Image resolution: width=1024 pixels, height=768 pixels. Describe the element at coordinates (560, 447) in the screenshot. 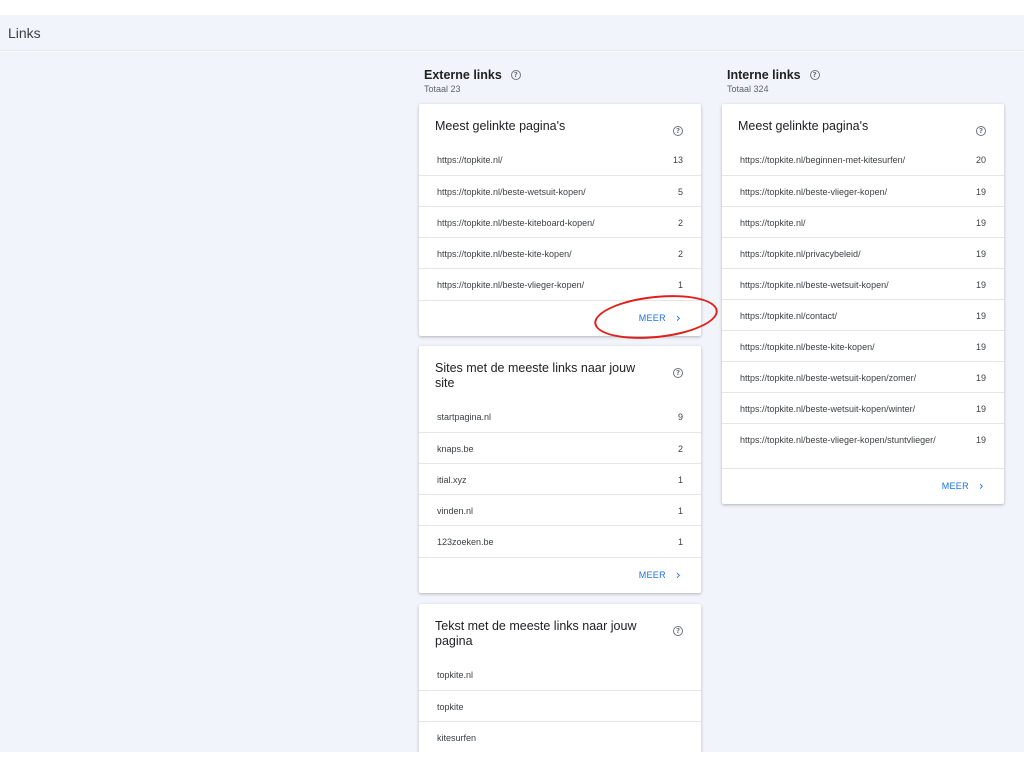

I see `table-row: knaps.be 2` at that location.